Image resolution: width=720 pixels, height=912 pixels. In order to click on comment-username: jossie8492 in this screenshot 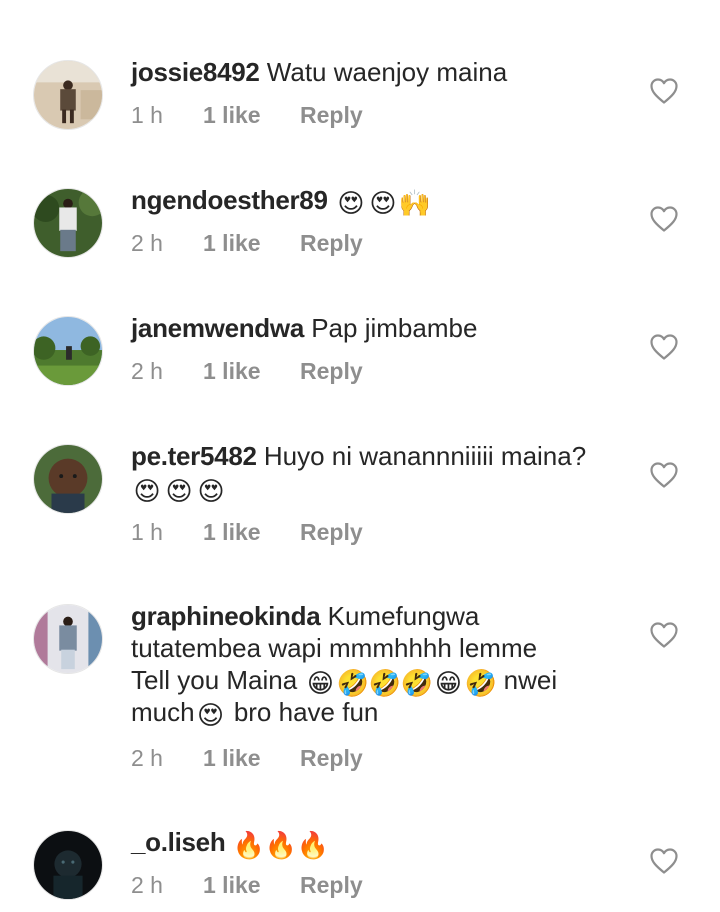, I will do `click(195, 72)`.